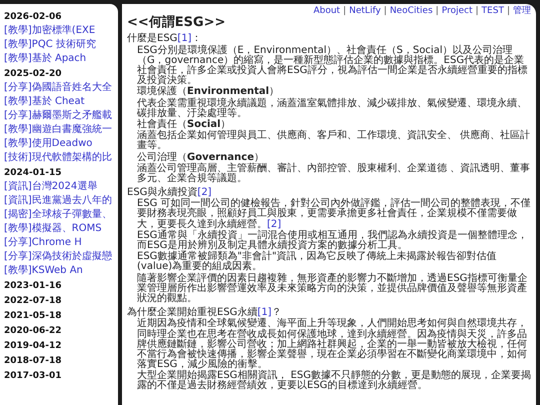 The image size is (540, 405). Describe the element at coordinates (201, 157) in the screenshot. I see `subheading: 公司治理（Governance）` at that location.